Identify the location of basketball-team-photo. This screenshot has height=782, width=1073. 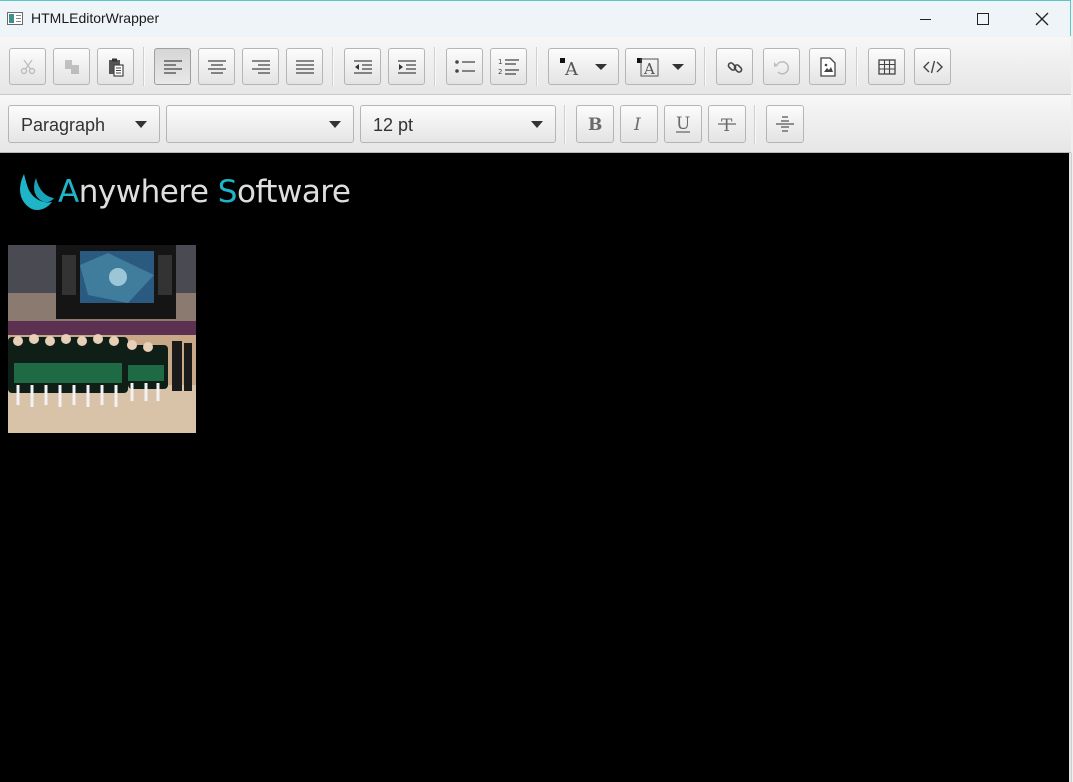
(102, 339).